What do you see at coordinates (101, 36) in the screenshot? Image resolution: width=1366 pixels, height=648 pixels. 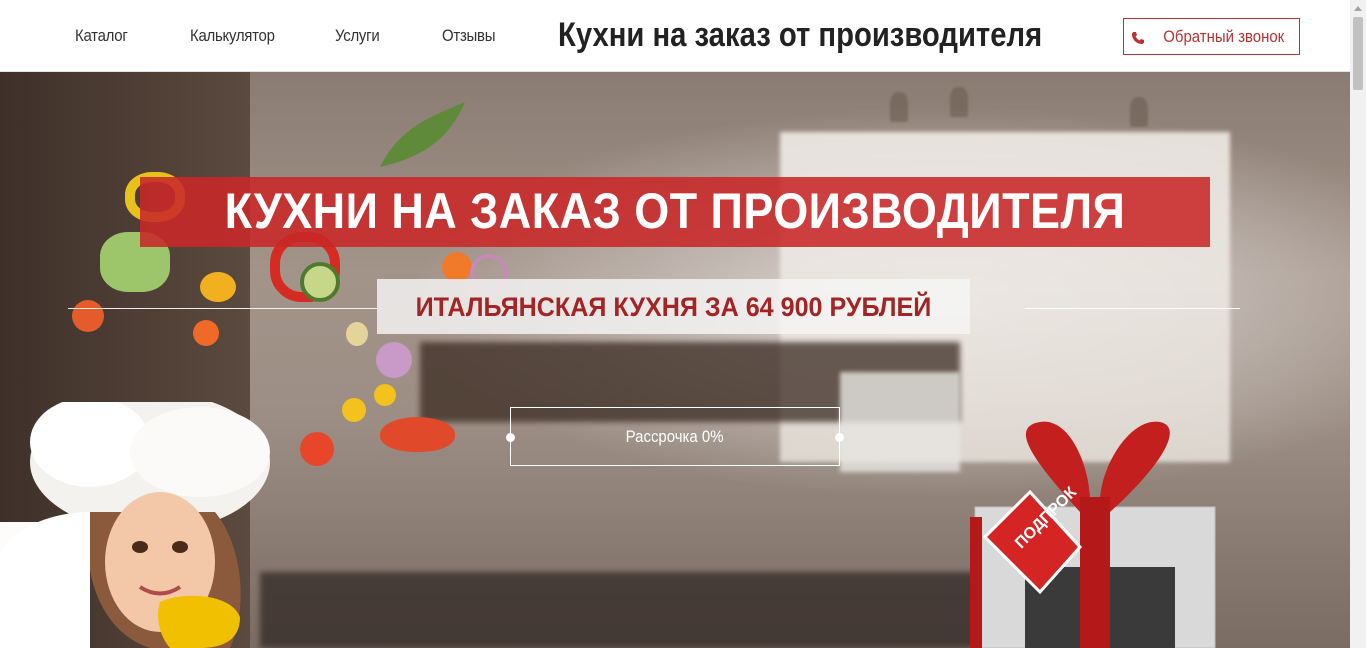 I see `nav-catalog: Каталог` at bounding box center [101, 36].